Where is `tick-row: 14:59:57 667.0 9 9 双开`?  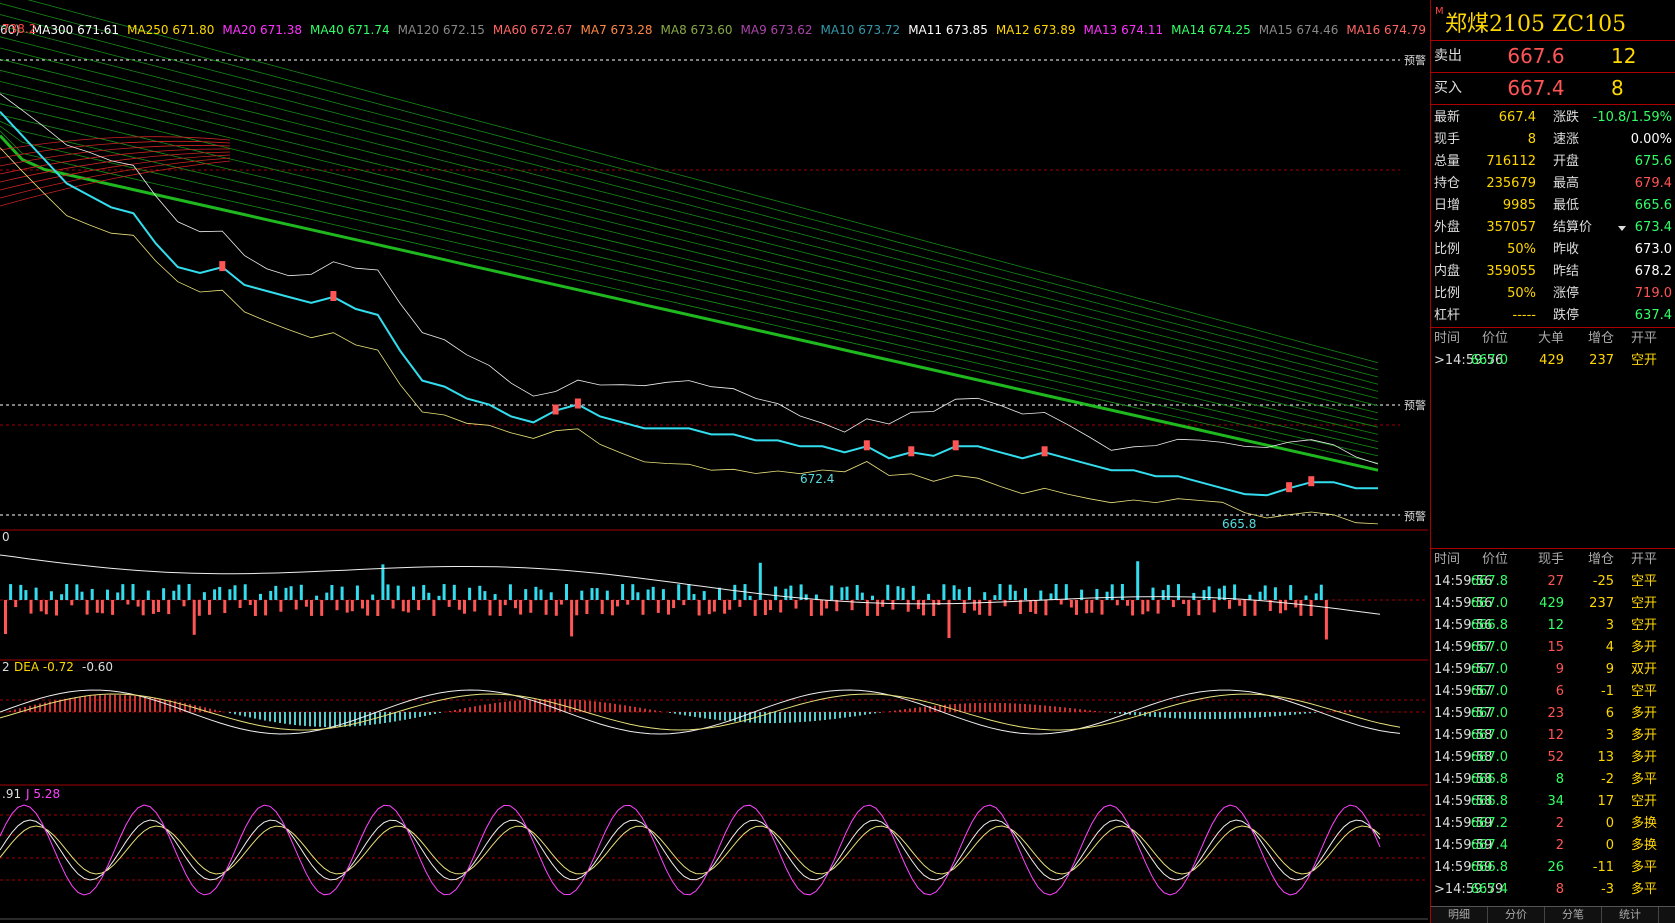
tick-row: 14:59:57 667.0 9 9 双开 is located at coordinates (1553, 670).